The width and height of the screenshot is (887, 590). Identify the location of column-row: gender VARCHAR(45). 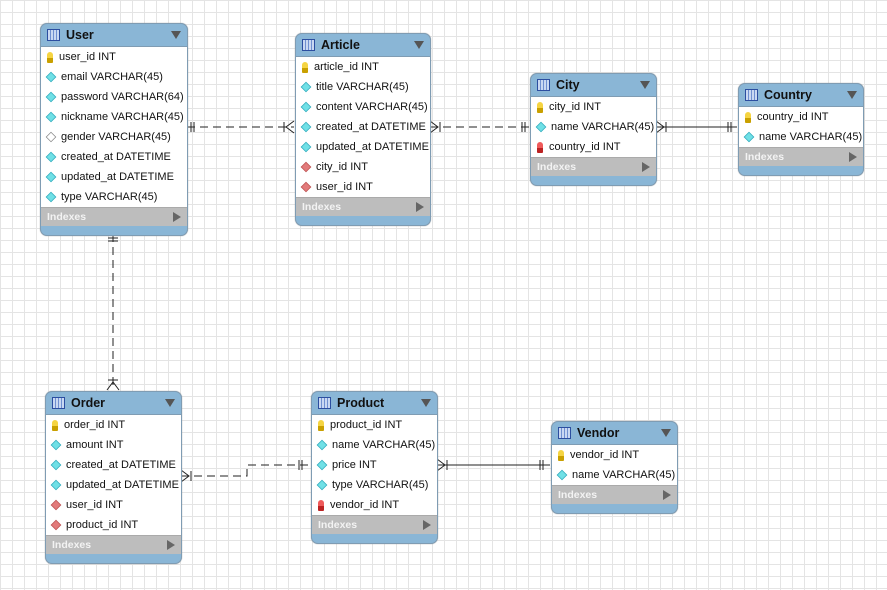
(114, 137).